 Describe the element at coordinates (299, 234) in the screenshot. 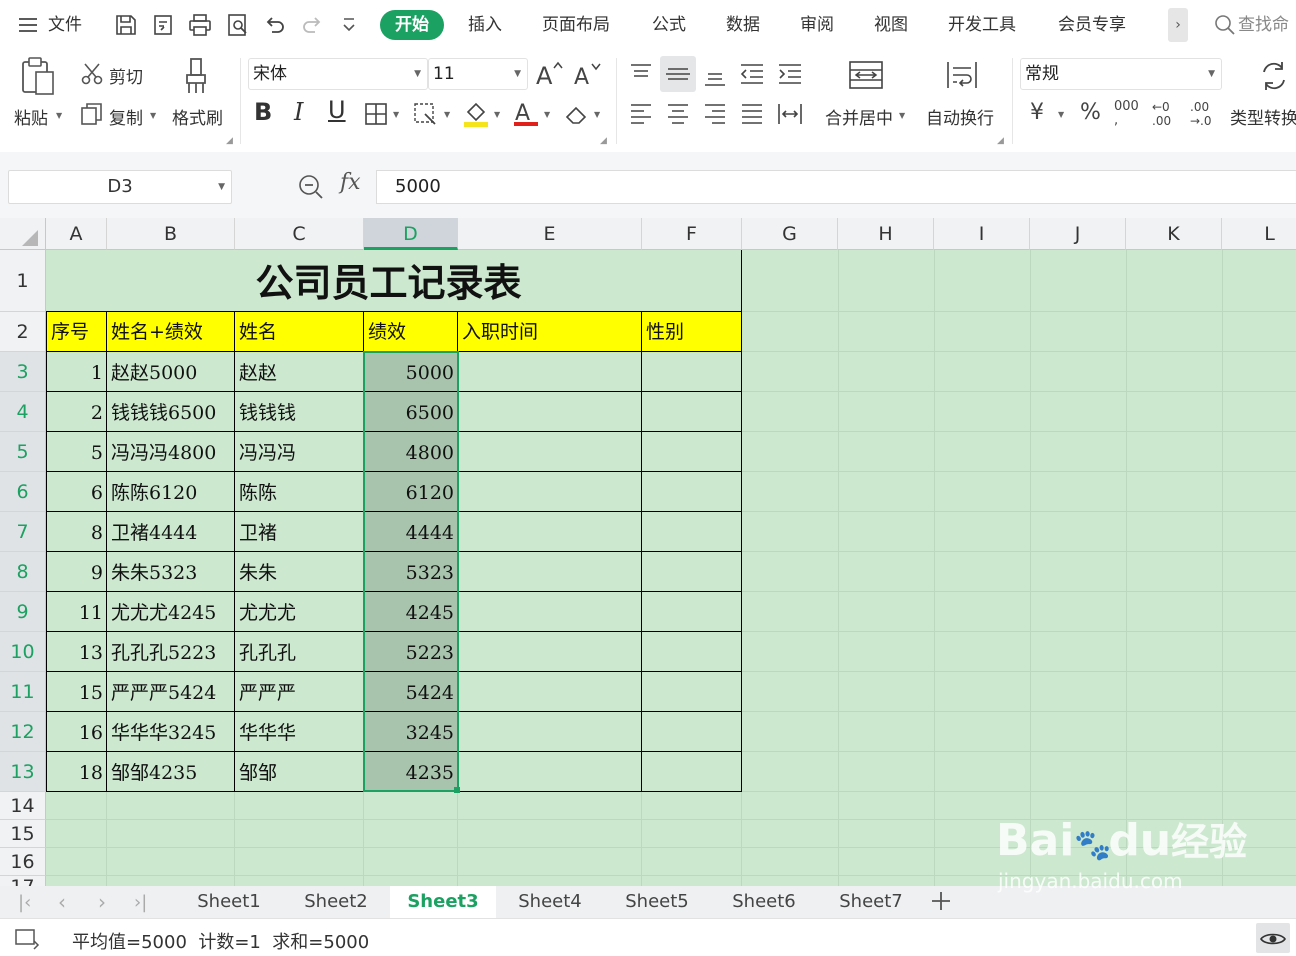

I see `column-header-c: C` at that location.